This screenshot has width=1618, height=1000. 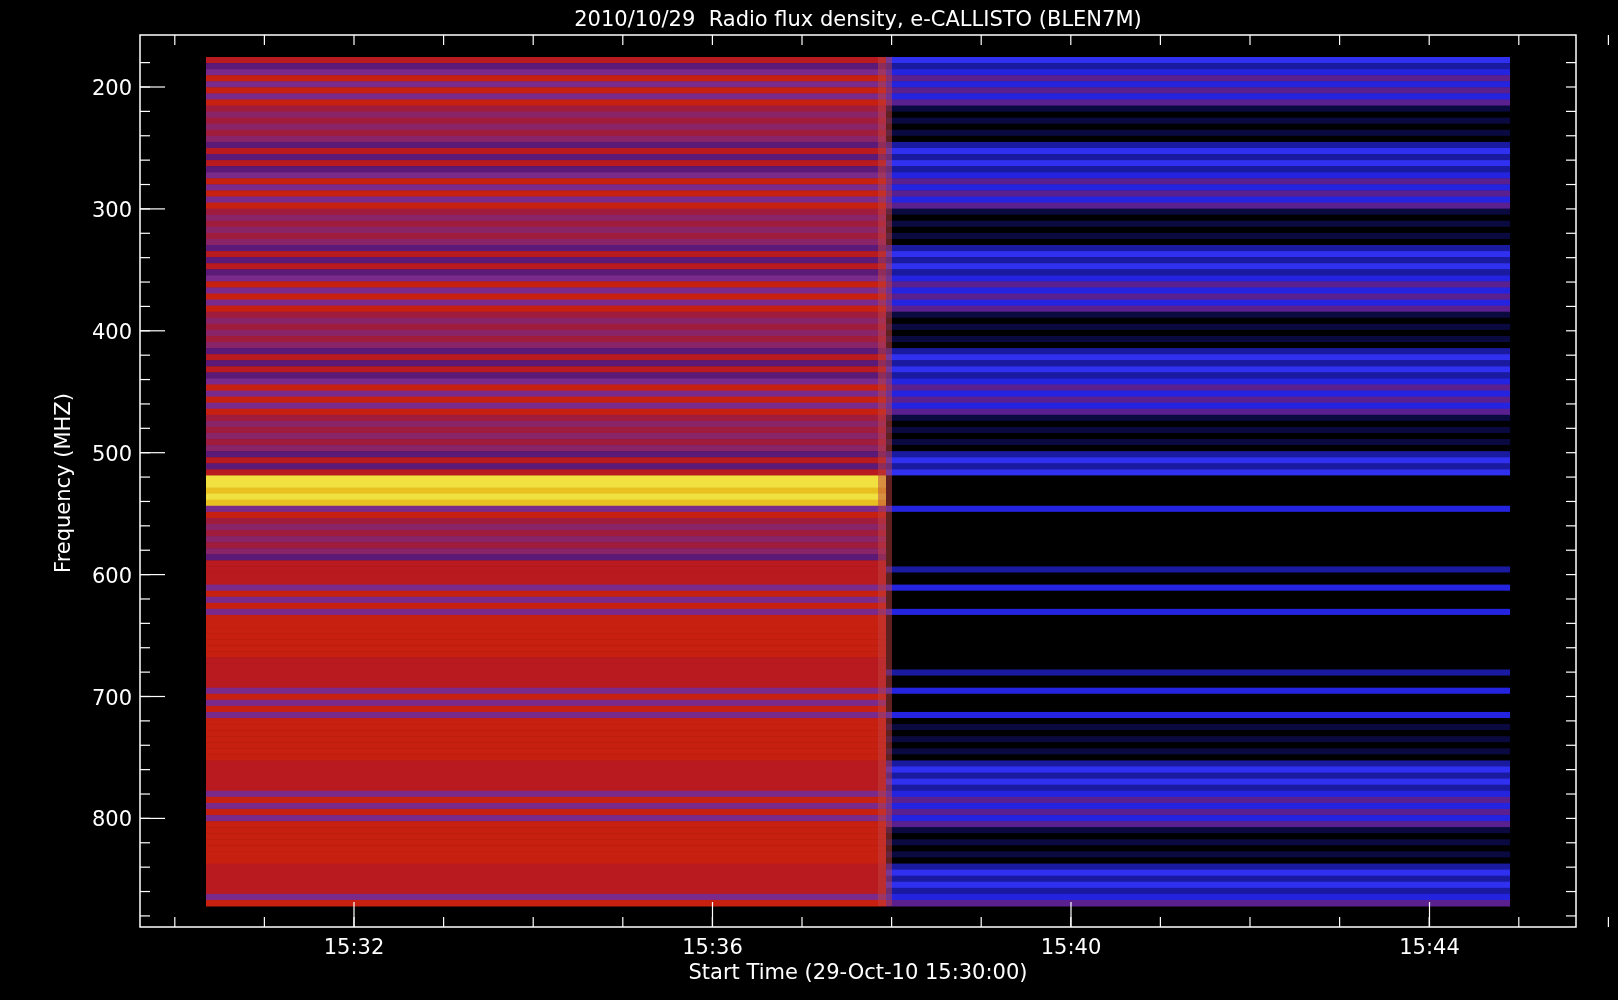 I want to click on x-tick-label: 15:32, so click(x=354, y=947).